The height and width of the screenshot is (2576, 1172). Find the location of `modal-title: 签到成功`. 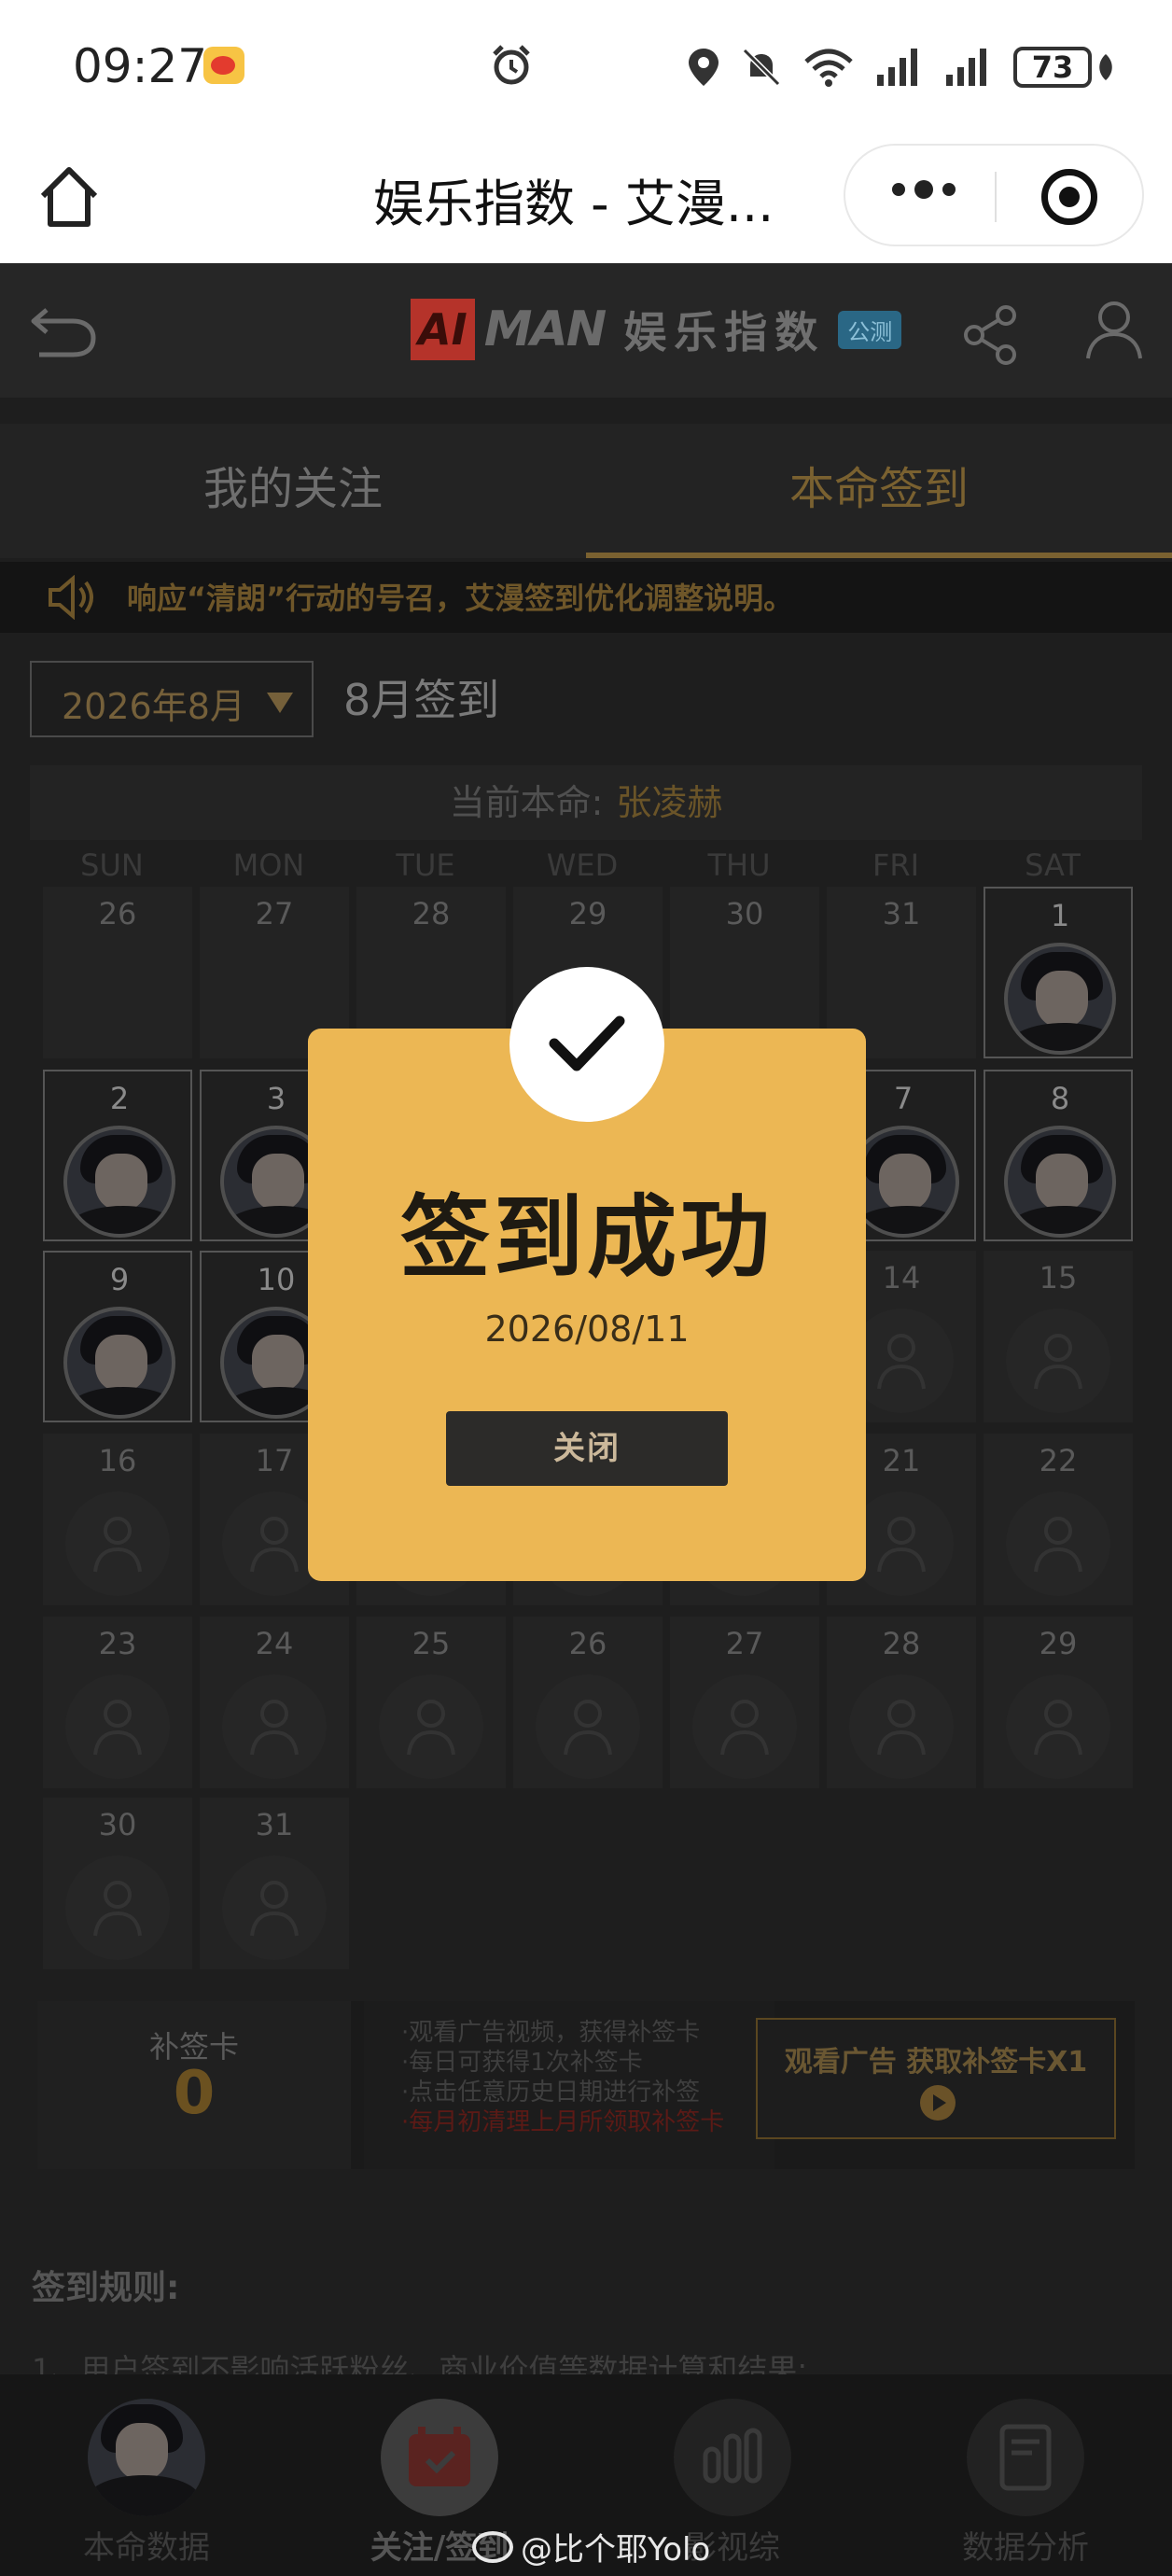

modal-title: 签到成功 is located at coordinates (587, 1237).